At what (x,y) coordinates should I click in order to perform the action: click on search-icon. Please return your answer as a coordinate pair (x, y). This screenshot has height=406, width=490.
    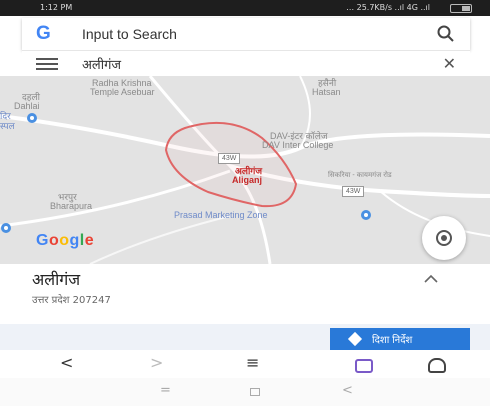
    Looking at the image, I should click on (446, 34).